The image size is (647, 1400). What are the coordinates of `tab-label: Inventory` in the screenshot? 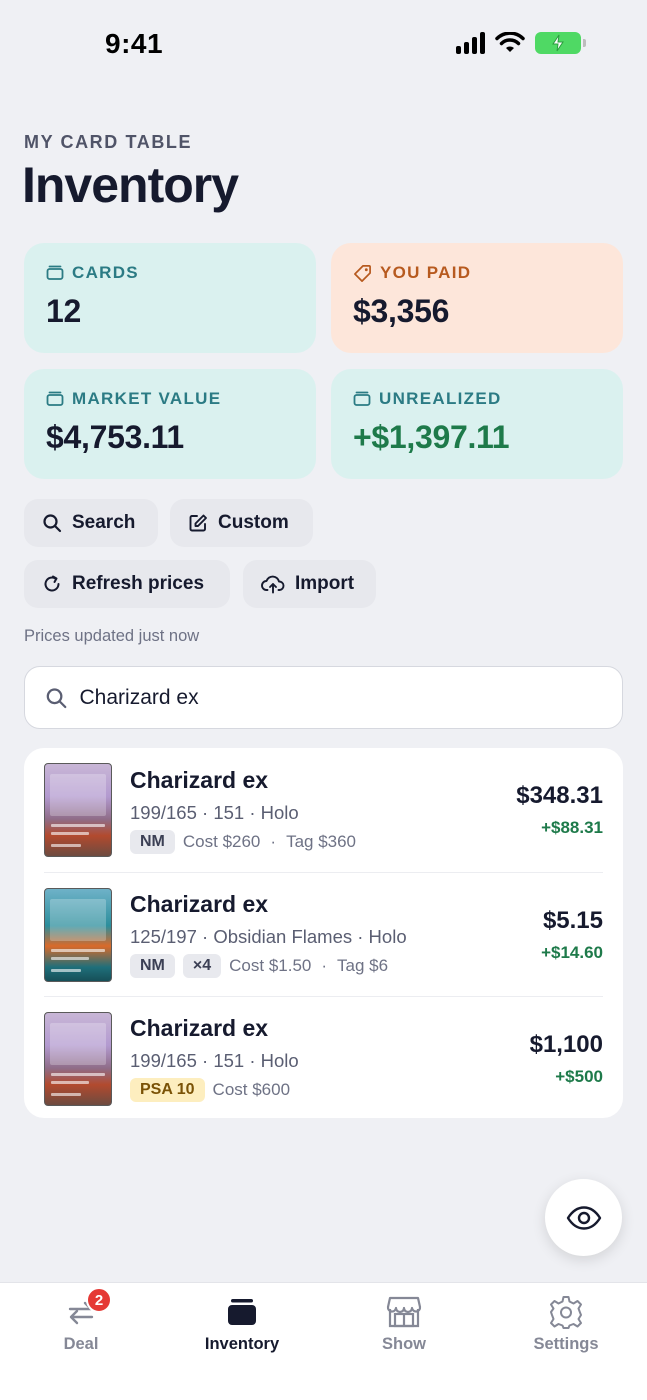 It's located at (242, 1344).